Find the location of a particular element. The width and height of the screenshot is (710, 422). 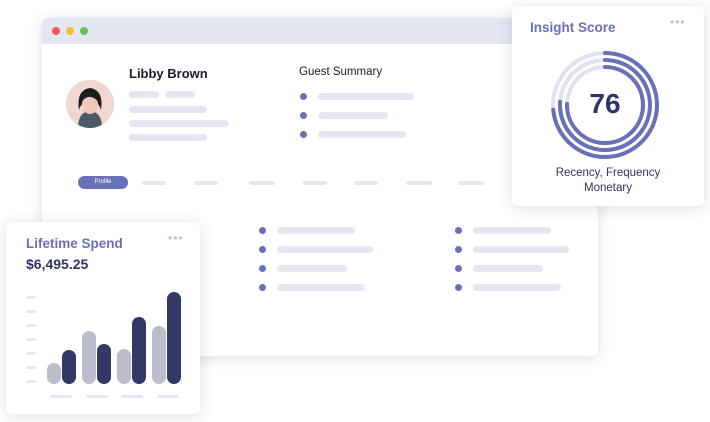

minimize-window-button is located at coordinates (70, 31).